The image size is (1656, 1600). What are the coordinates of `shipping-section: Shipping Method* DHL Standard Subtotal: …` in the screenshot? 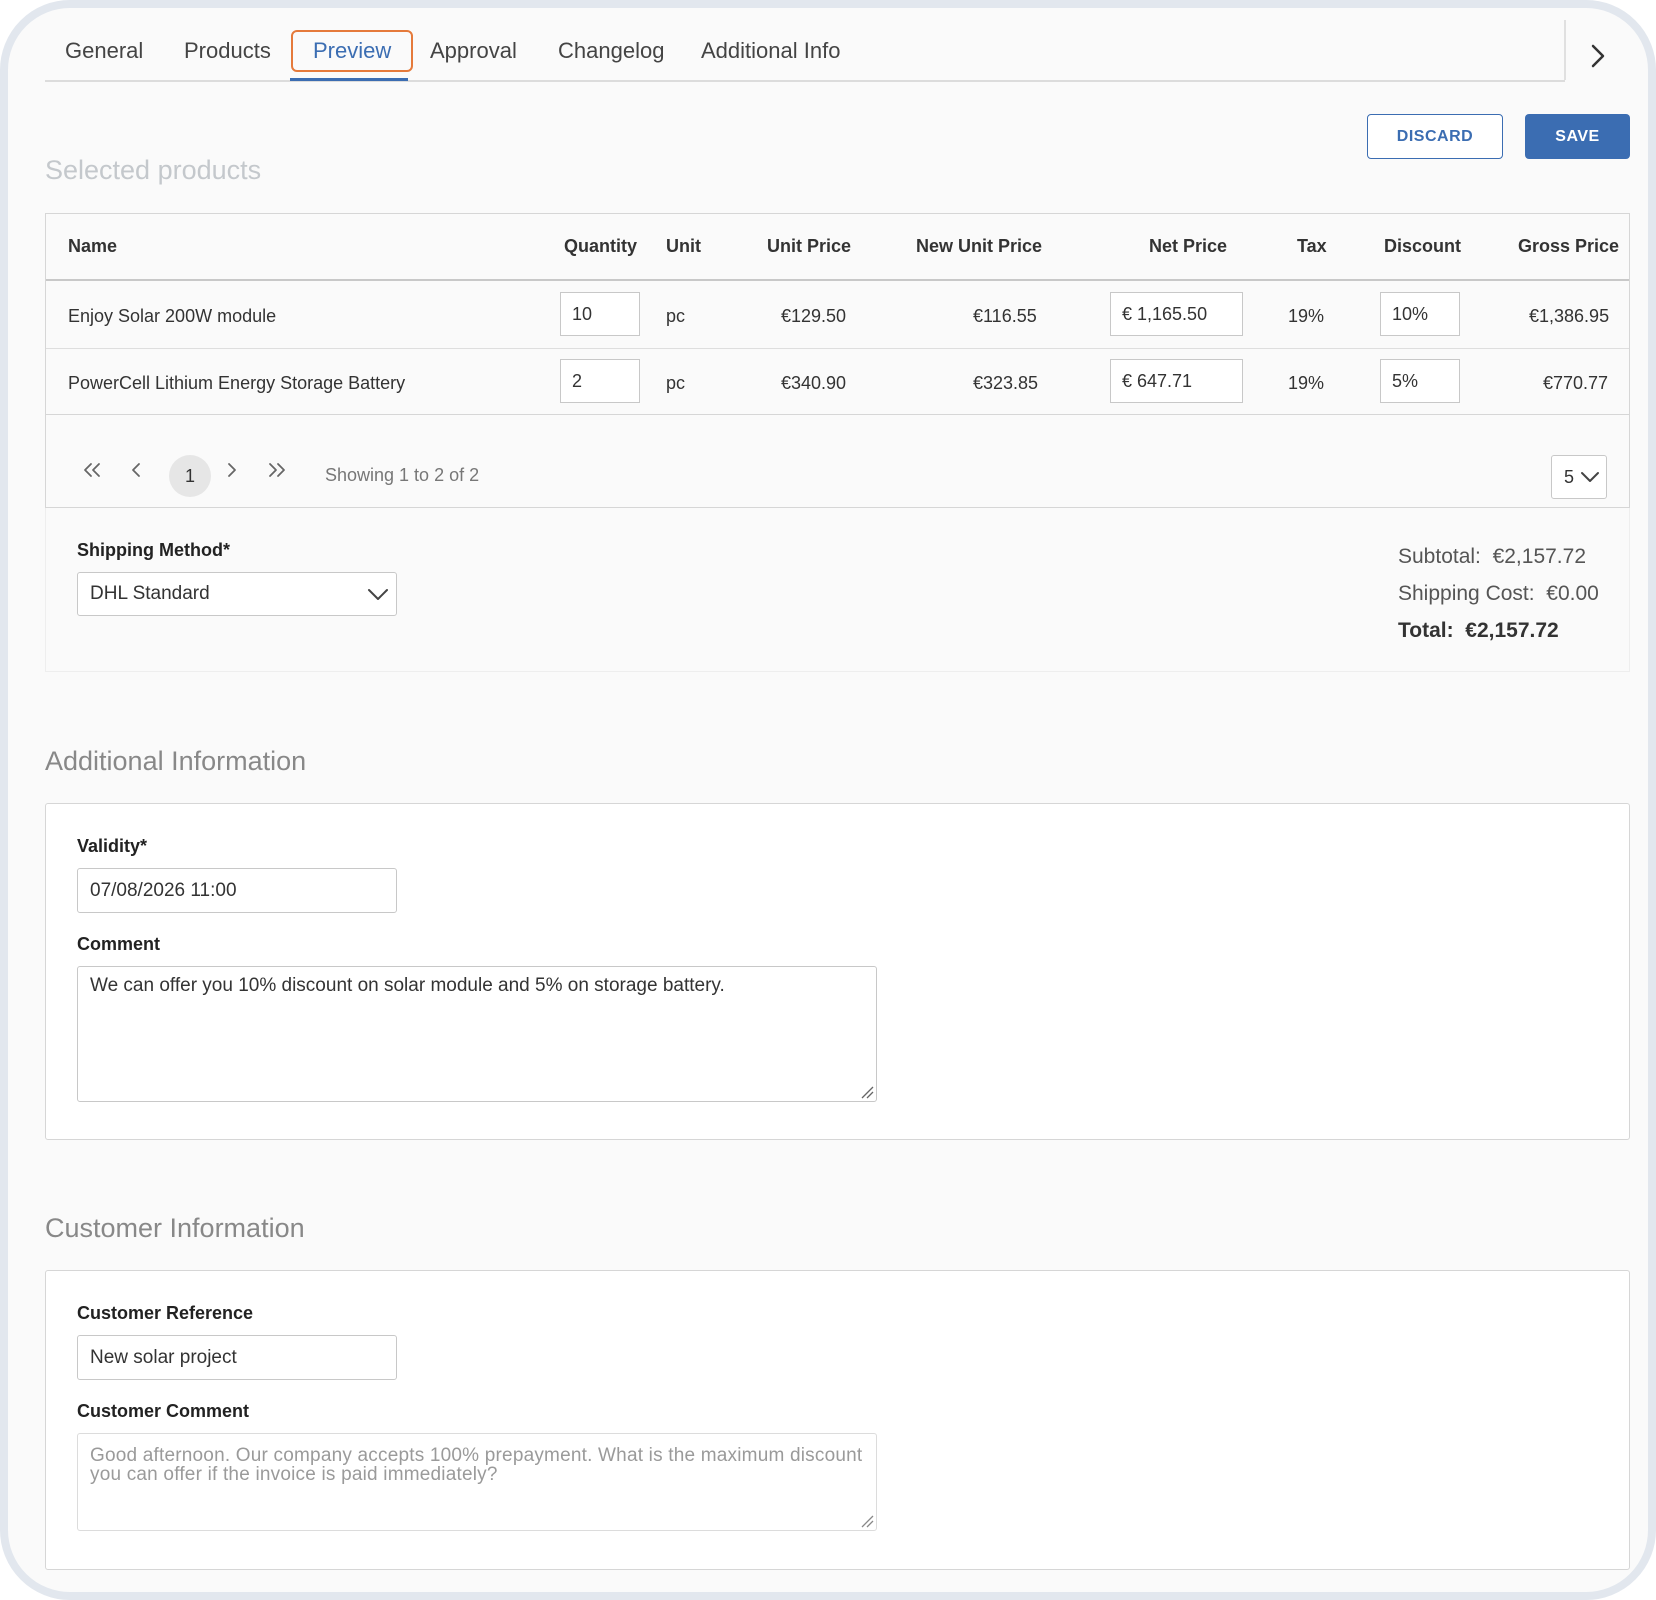 It's located at (837, 590).